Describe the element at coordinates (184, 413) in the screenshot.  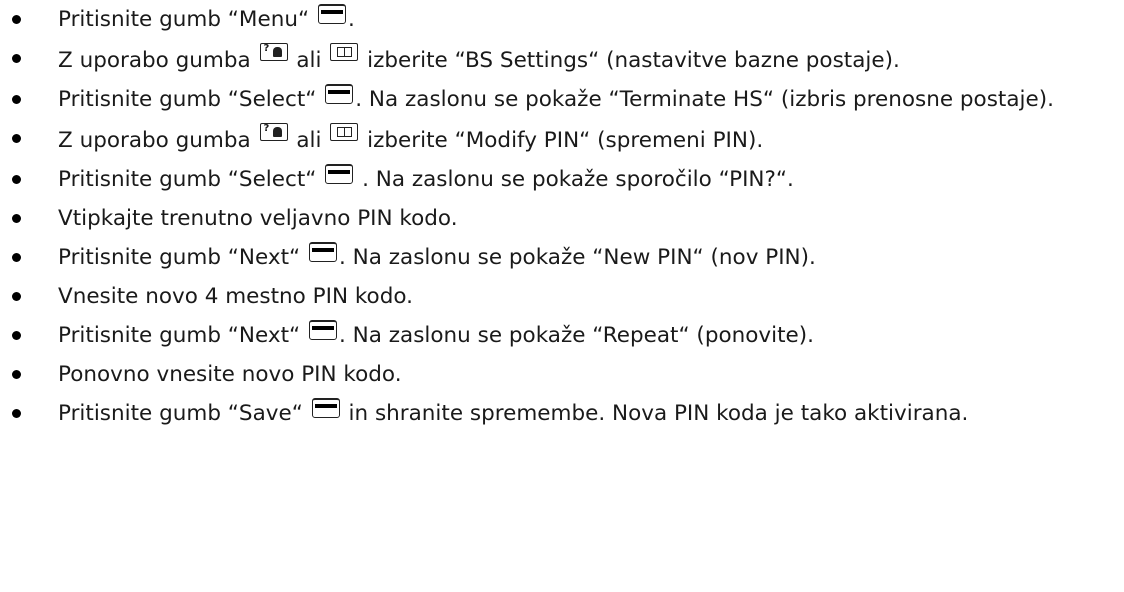
I see `step-text: Pritisnite gumb “Save“` at that location.